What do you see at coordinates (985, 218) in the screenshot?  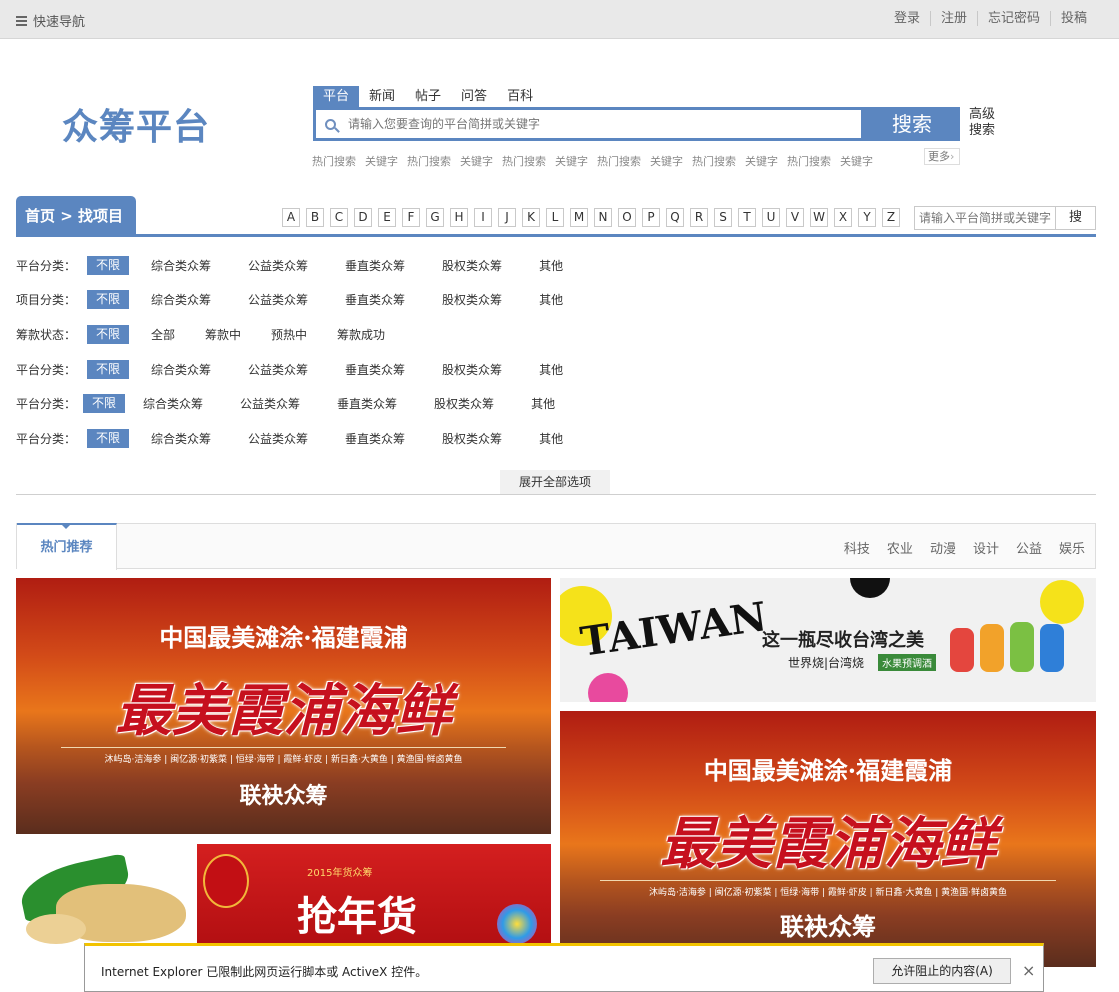 I see `platform-search-input` at bounding box center [985, 218].